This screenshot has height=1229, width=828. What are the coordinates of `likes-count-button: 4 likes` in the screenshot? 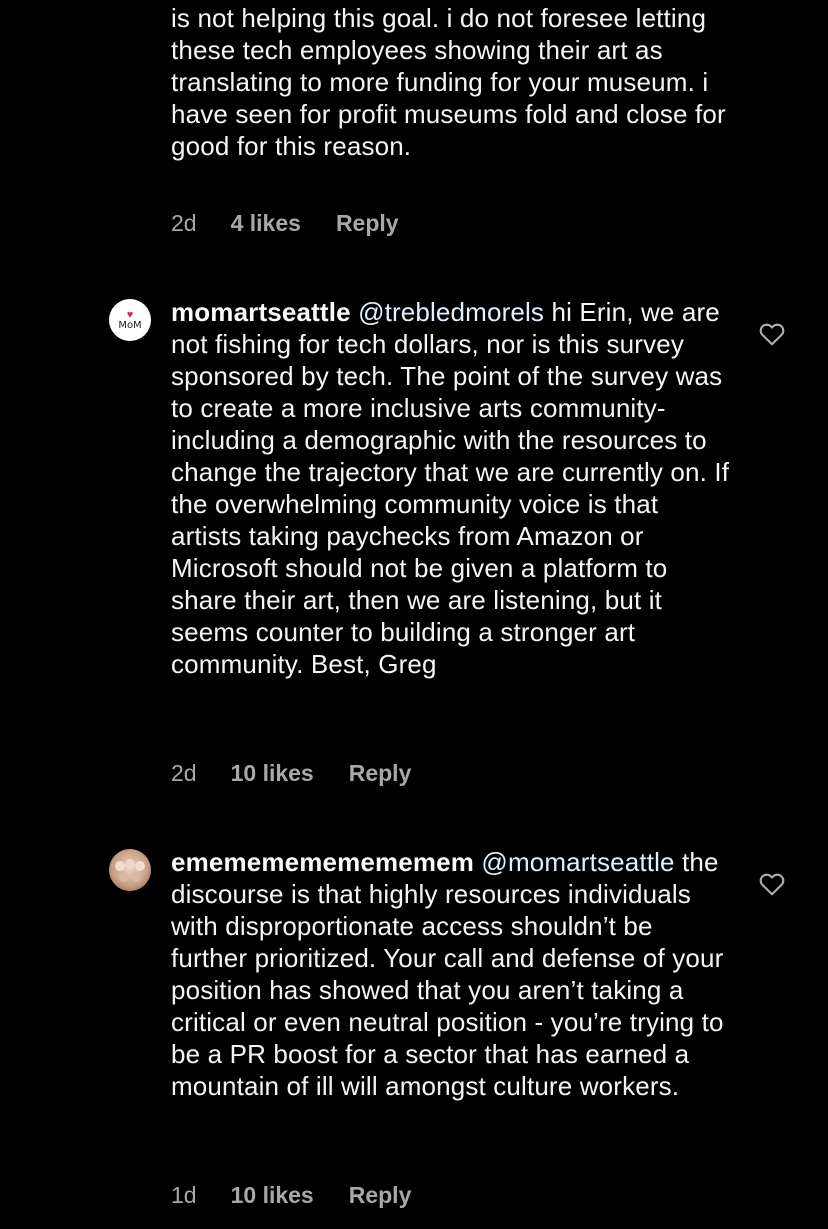 It's located at (266, 223).